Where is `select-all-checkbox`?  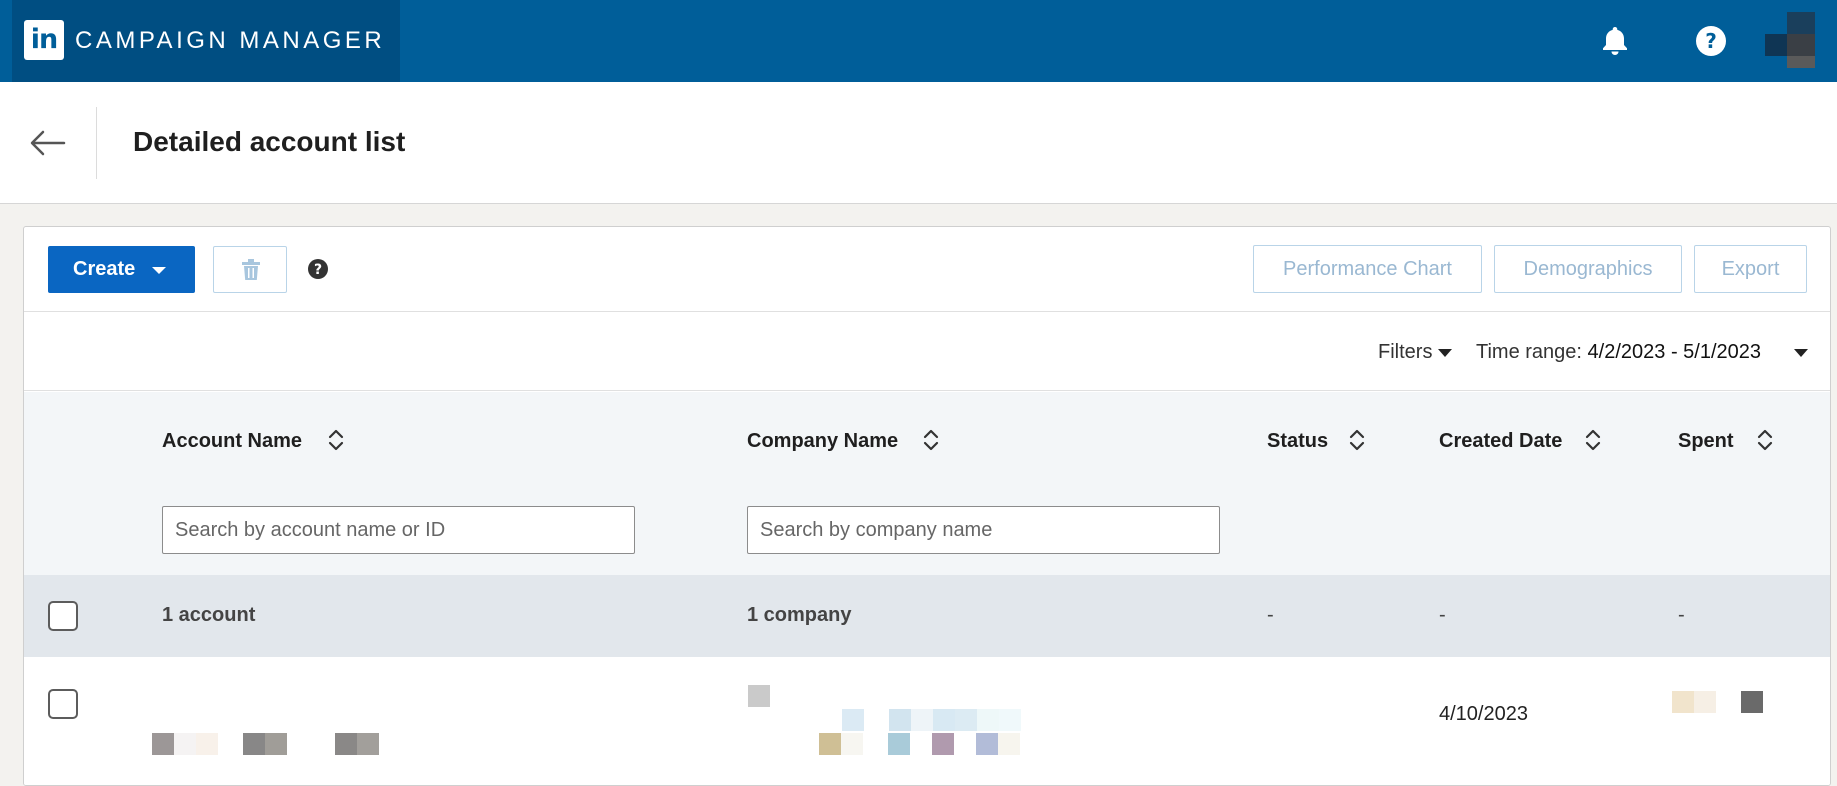 select-all-checkbox is located at coordinates (63, 616).